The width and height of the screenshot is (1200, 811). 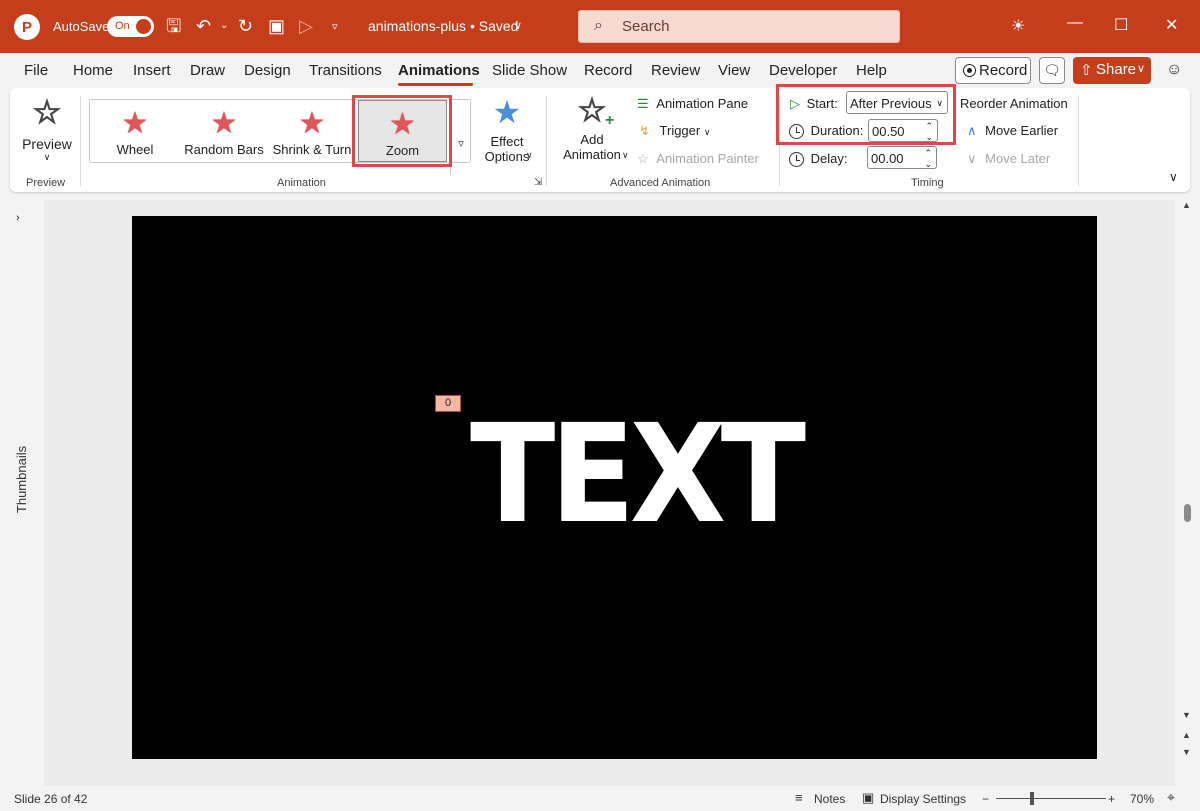 I want to click on gallery-item-wheel: ★ Wheel, so click(x=135, y=131).